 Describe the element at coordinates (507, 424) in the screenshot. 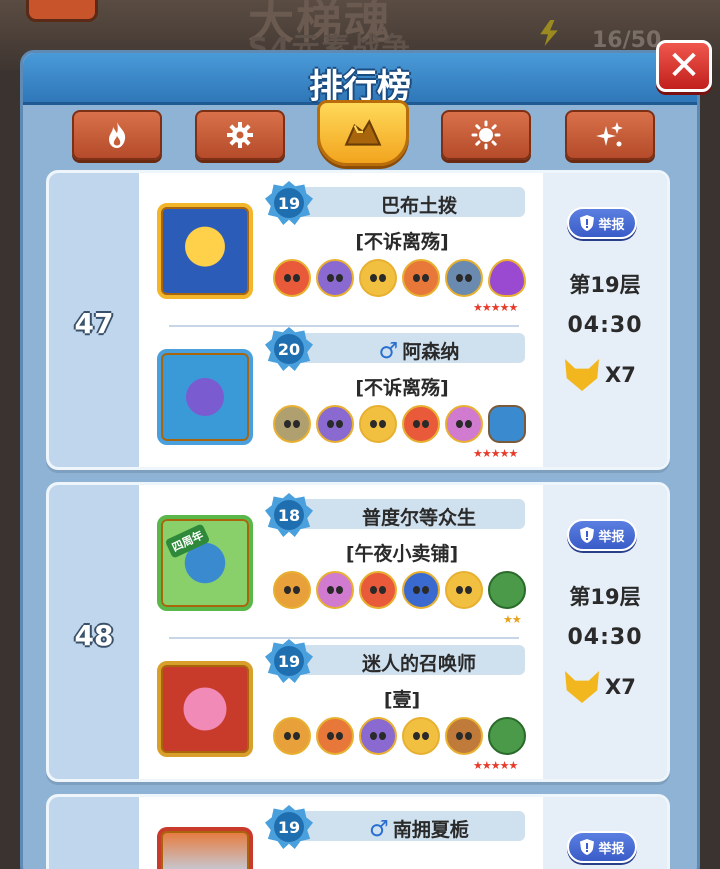

I see `gem-icon` at that location.